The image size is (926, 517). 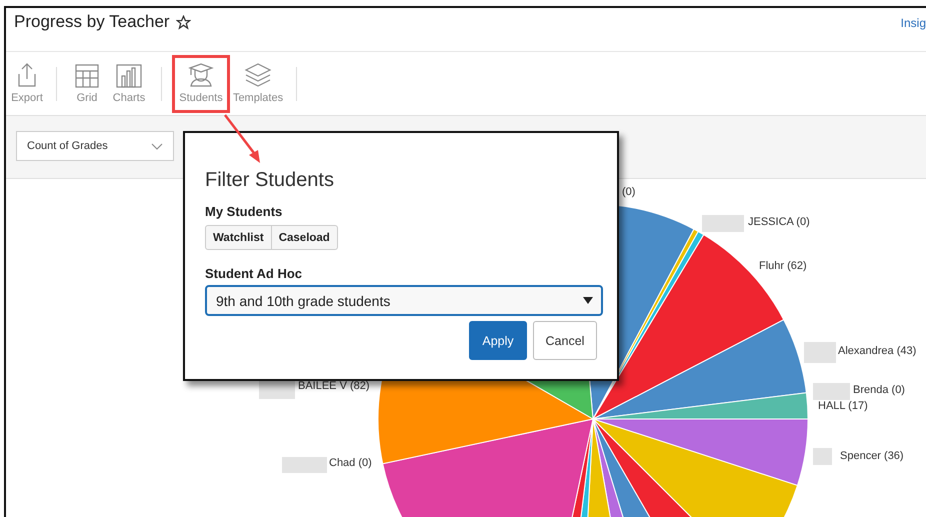 I want to click on layers-icon, so click(x=258, y=75).